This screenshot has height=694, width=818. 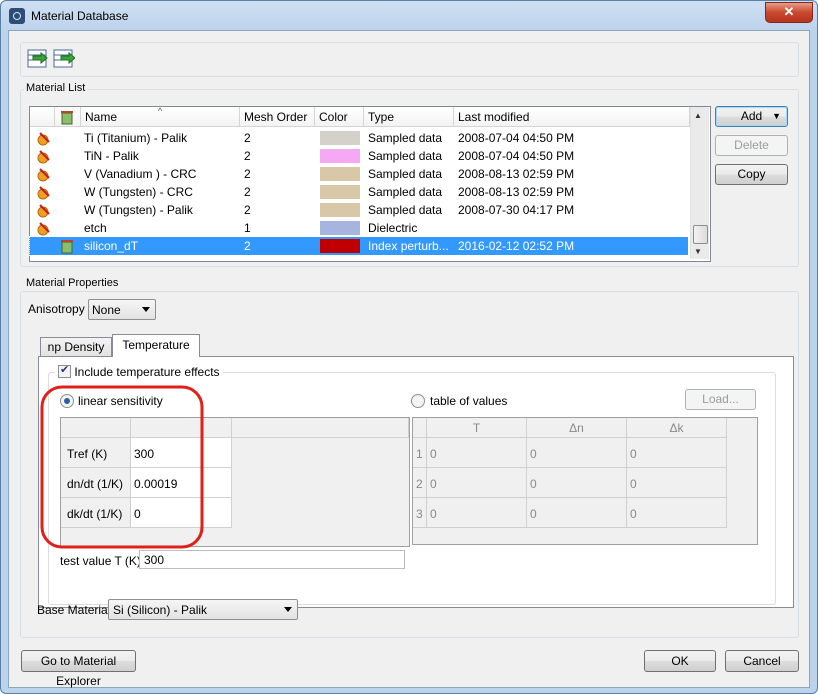 I want to click on checkmark-icon: ✔, so click(x=65, y=370).